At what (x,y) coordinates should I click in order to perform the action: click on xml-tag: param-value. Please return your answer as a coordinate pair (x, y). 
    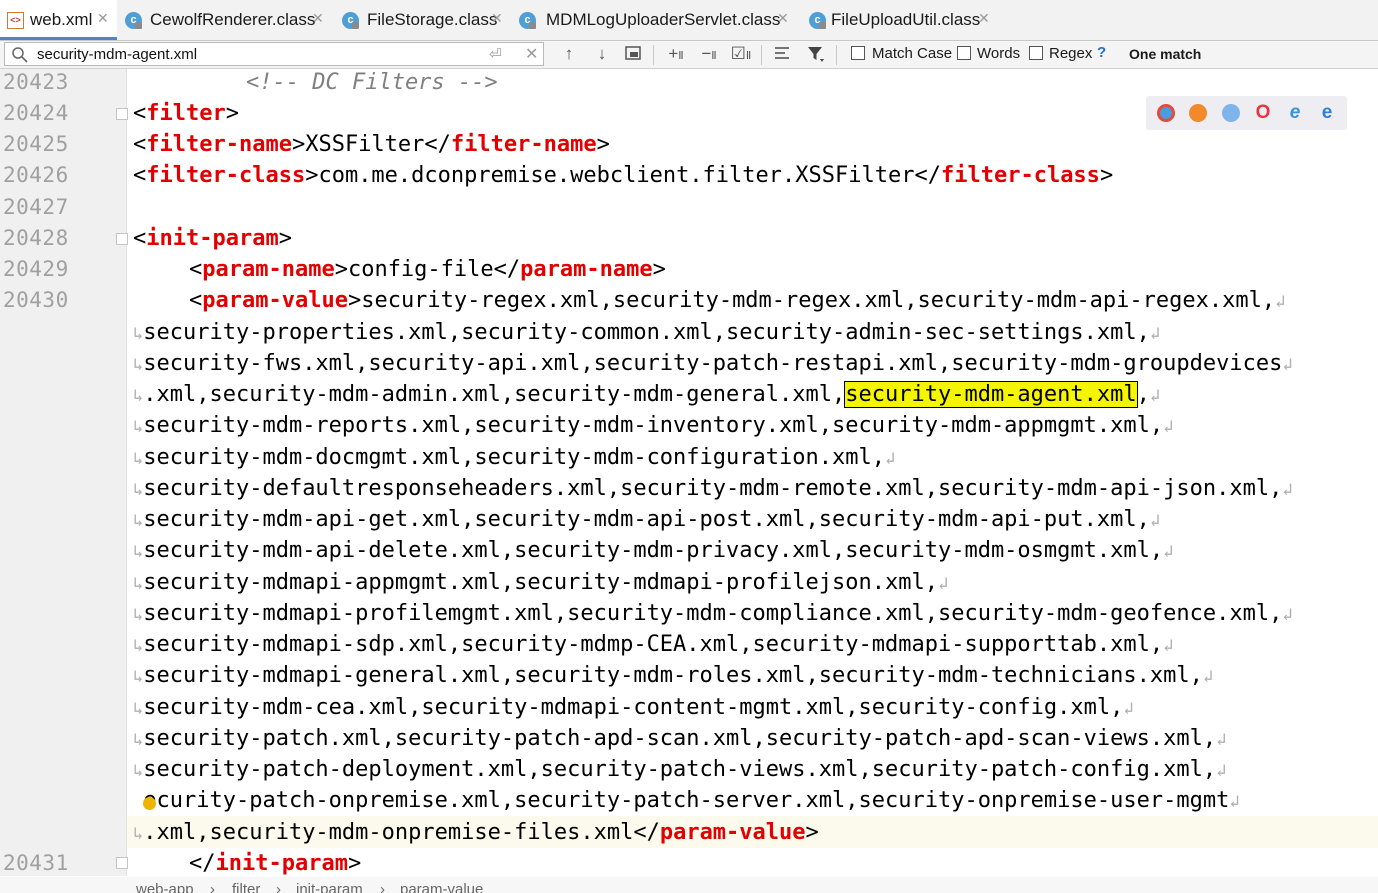
    Looking at the image, I should click on (732, 832).